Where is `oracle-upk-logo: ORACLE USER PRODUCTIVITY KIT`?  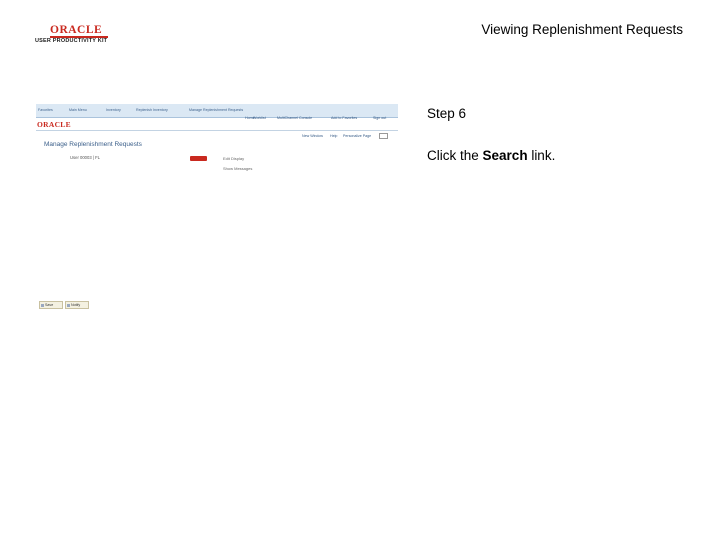 oracle-upk-logo: ORACLE USER PRODUCTIVITY KIT is located at coordinates (80, 36).